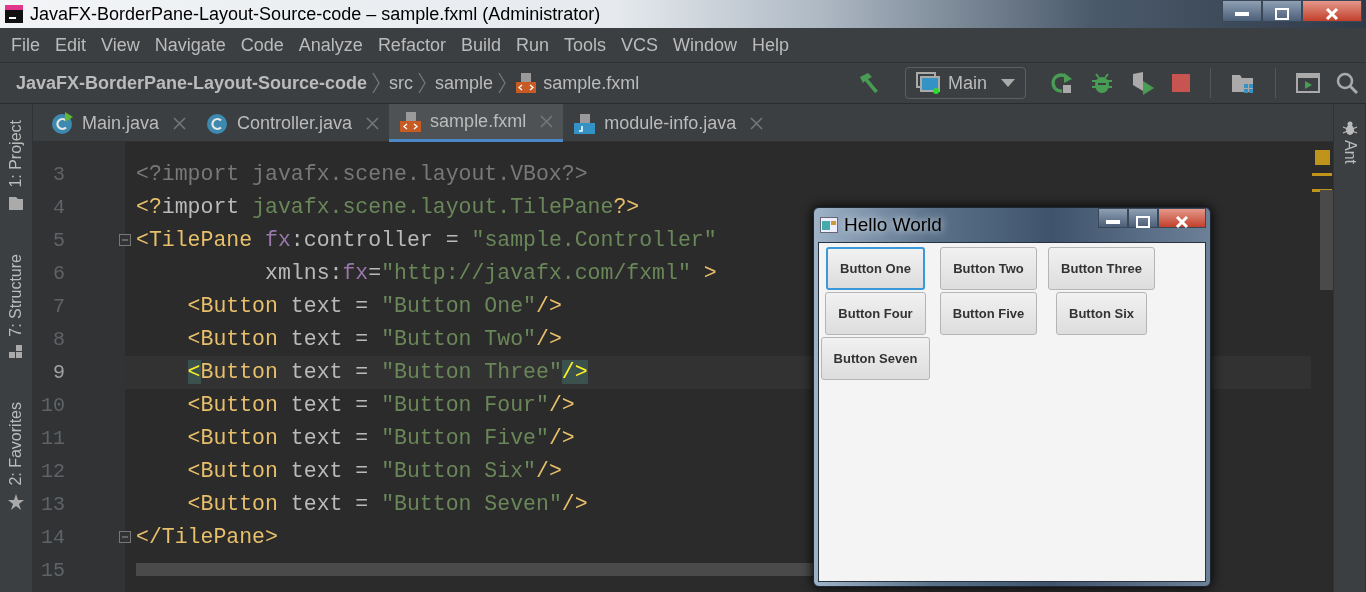 This screenshot has height=592, width=1366. I want to click on code-line: <Button text = "Button Six"/>, so click(374, 471).